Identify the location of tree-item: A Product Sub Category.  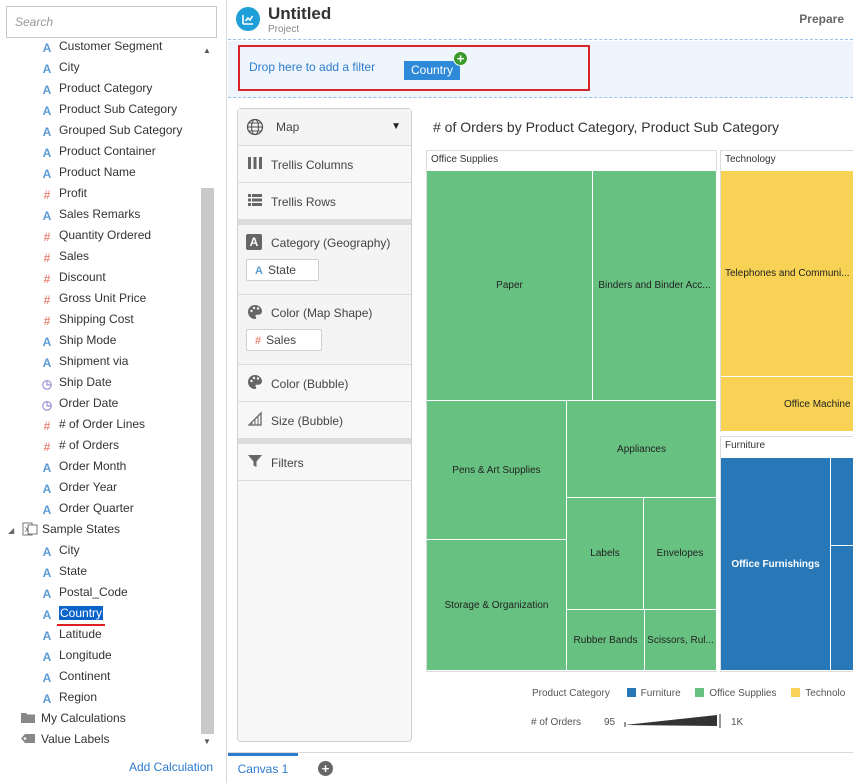
(108, 109).